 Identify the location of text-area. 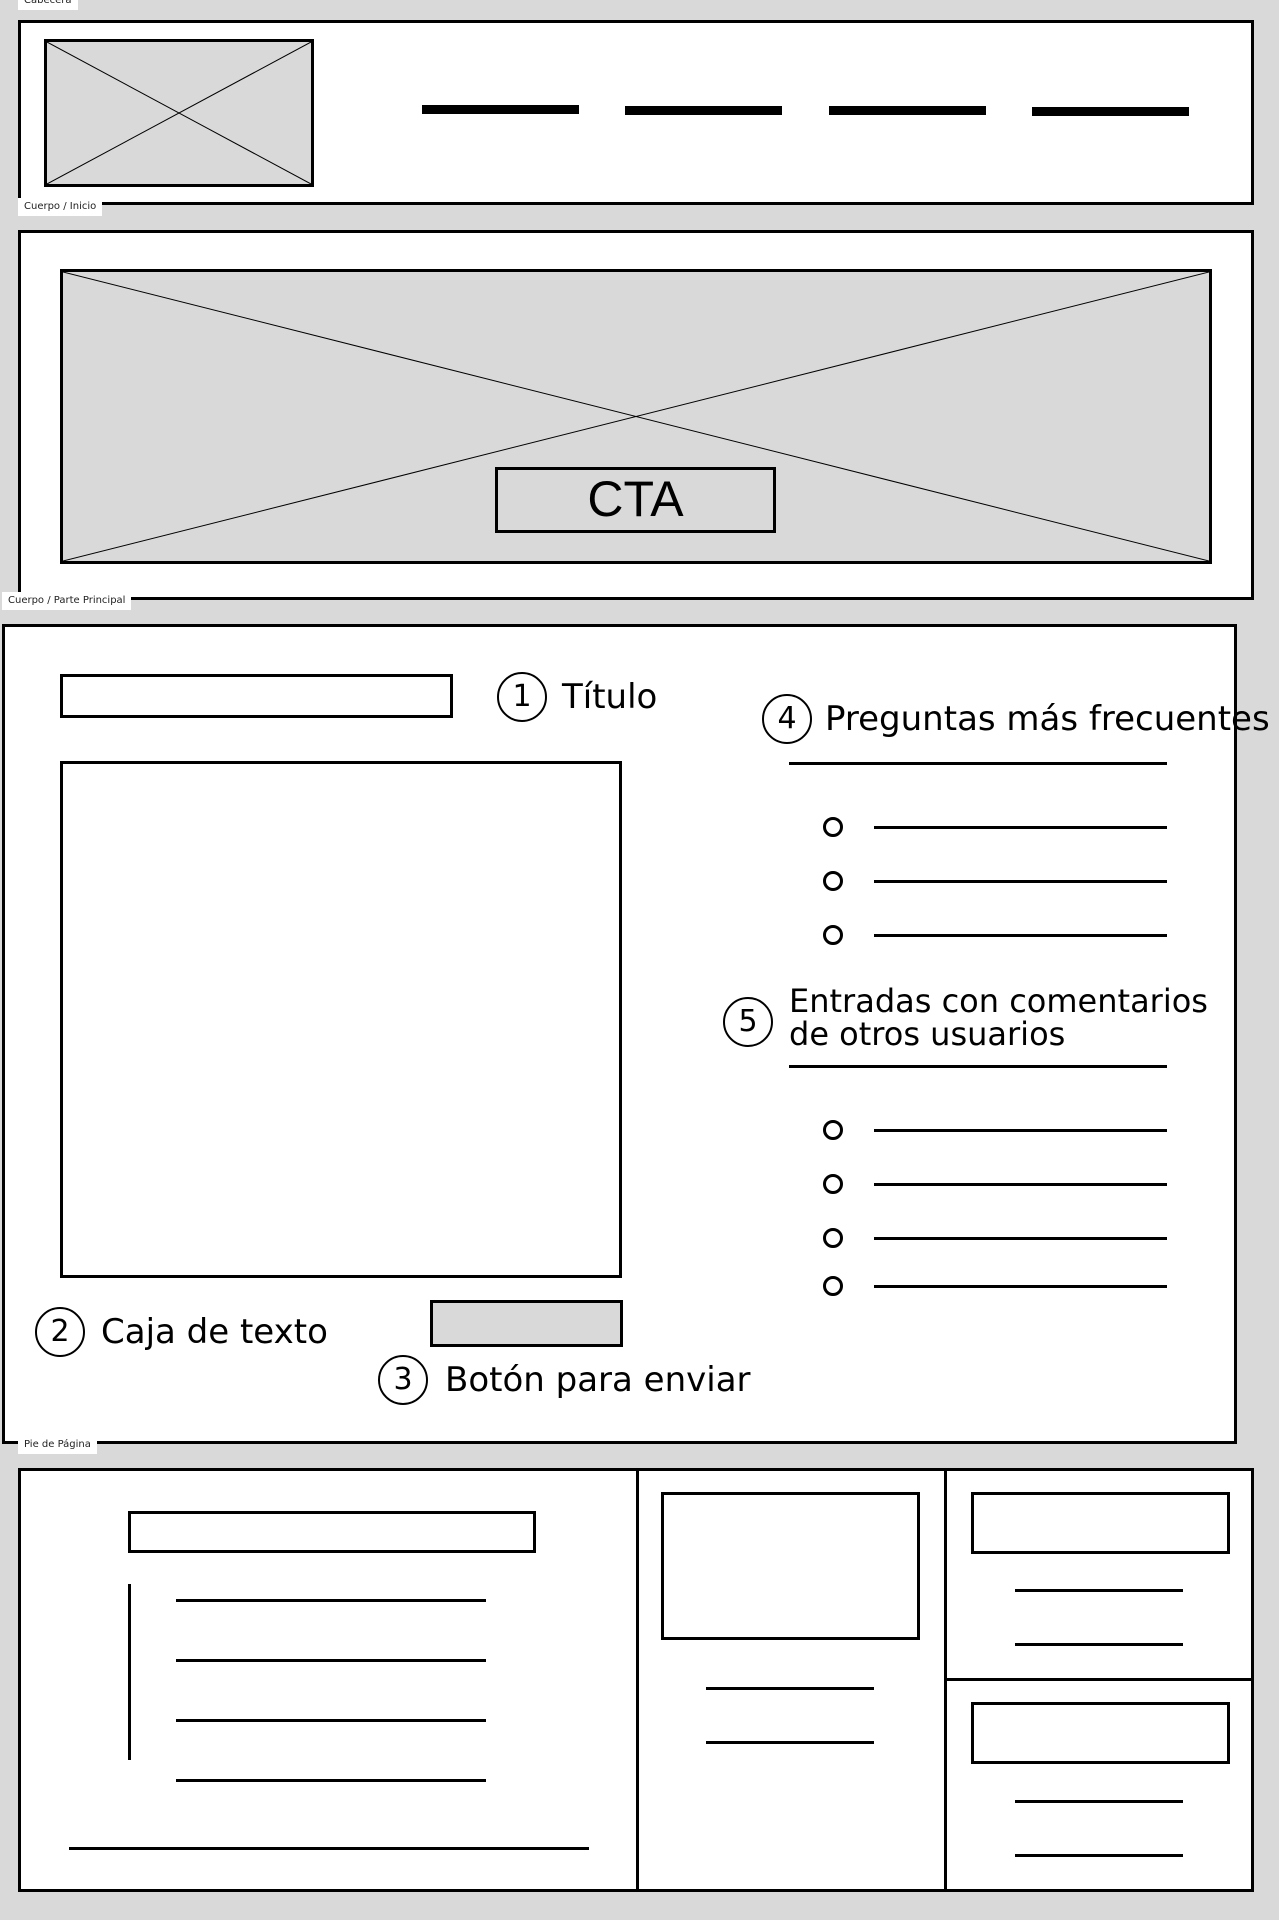
(341, 1019).